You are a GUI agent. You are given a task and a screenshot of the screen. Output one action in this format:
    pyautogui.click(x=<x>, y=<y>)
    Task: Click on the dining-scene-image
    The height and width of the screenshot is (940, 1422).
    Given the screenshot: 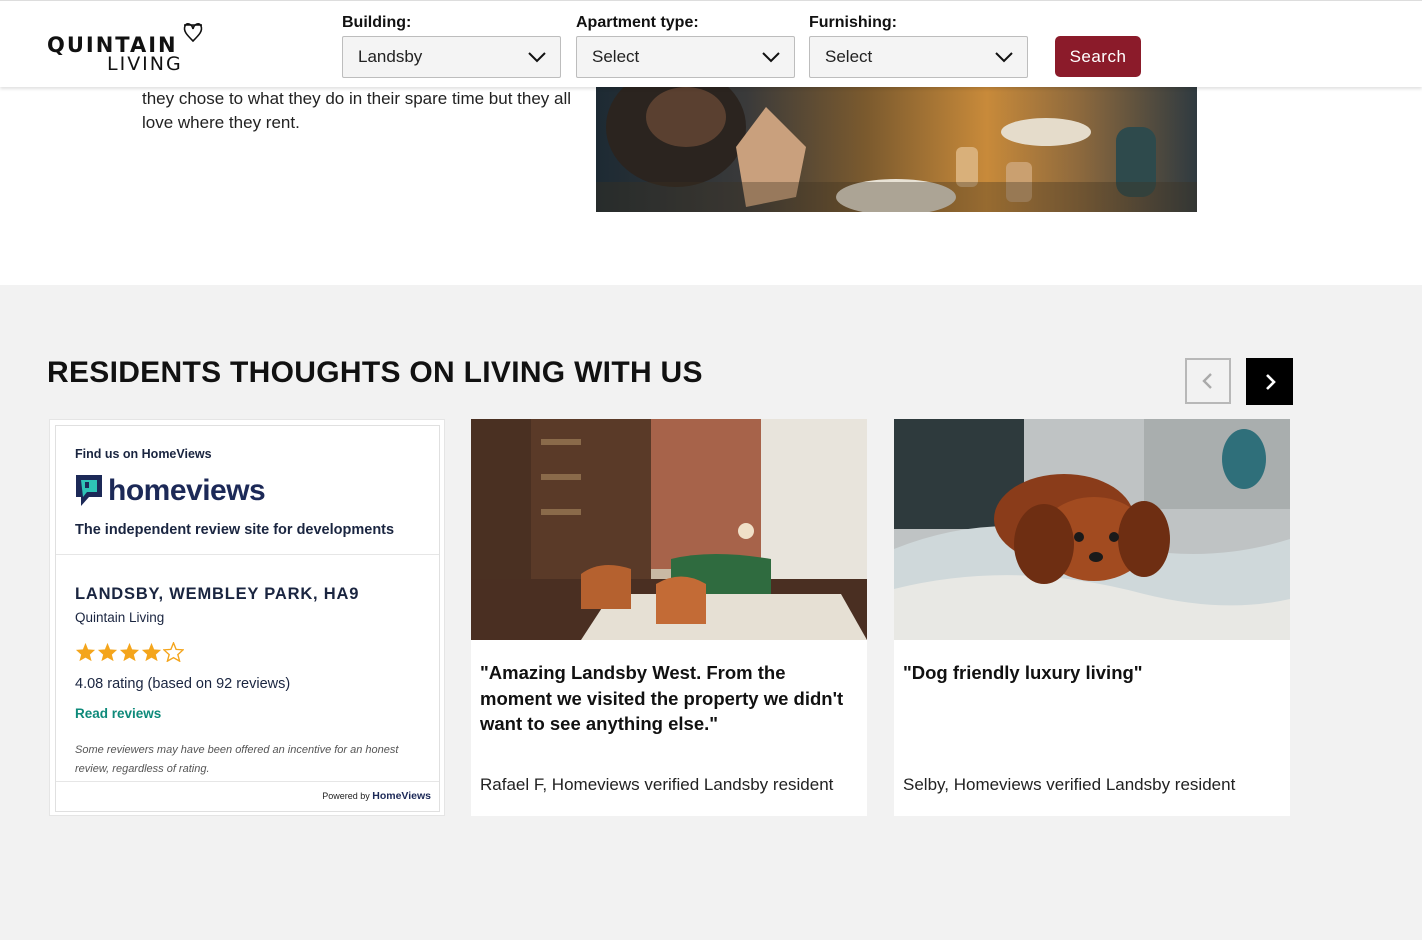 What is the action you would take?
    pyautogui.click(x=896, y=149)
    